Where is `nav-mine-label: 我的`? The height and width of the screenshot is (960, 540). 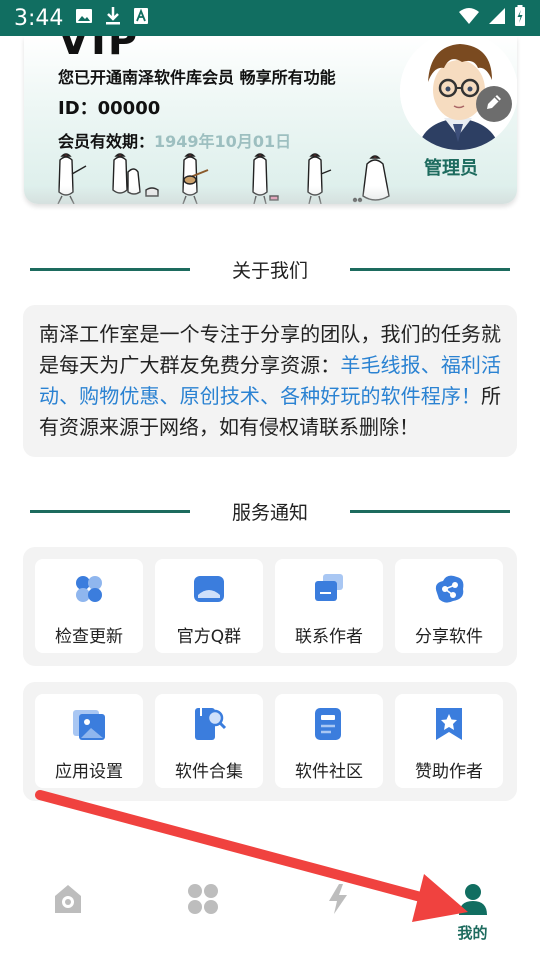
nav-mine-label: 我的 is located at coordinates (472, 933).